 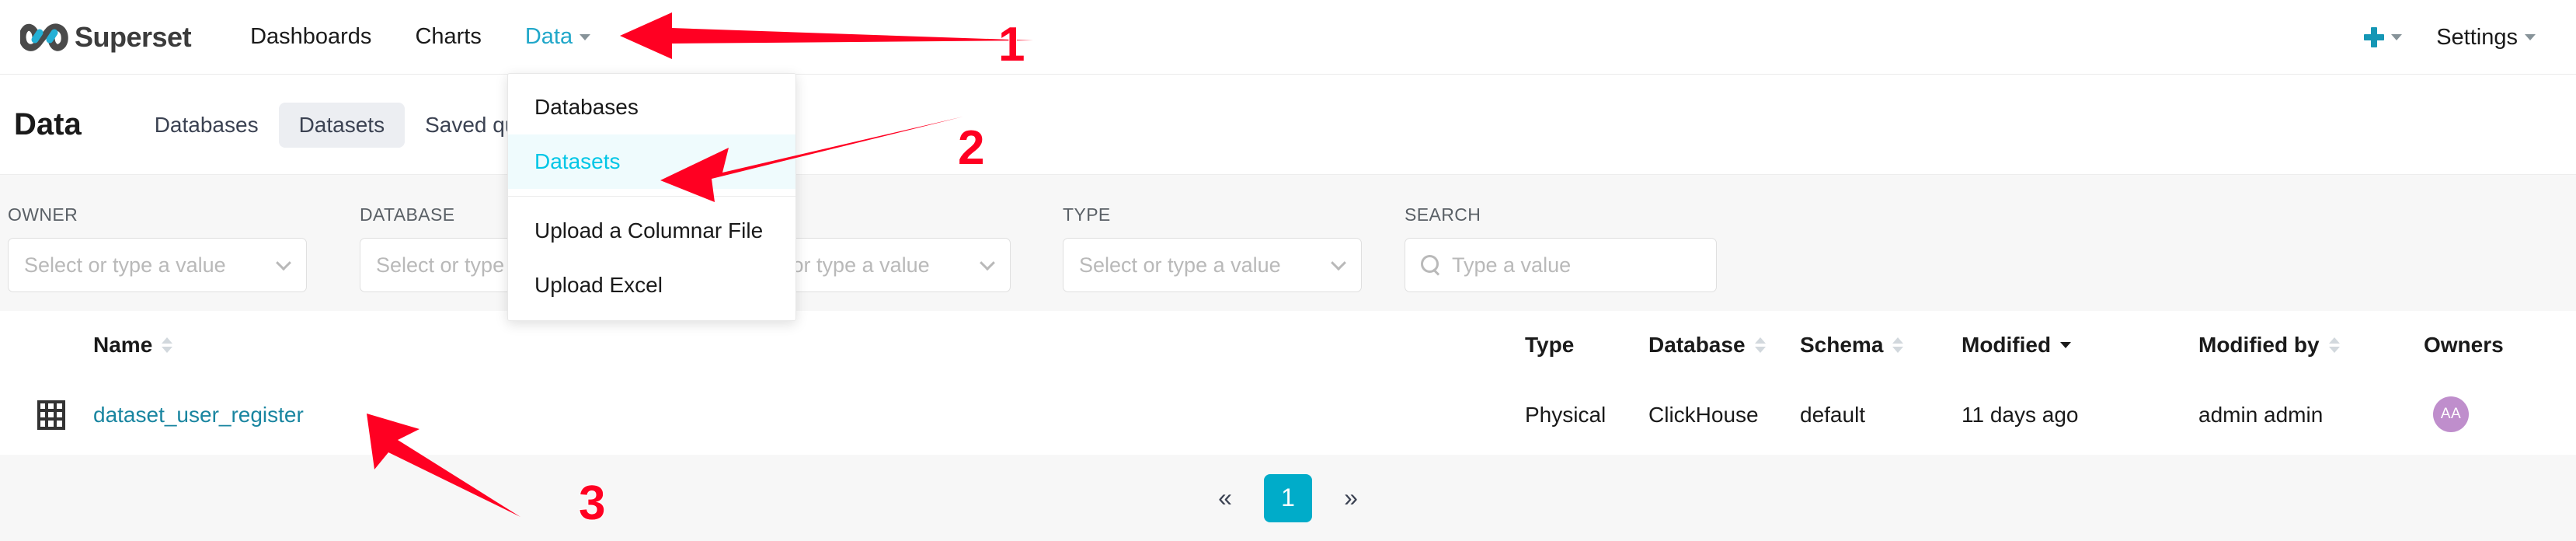 I want to click on filter-type: TYPE Select or type a value, so click(x=1212, y=248).